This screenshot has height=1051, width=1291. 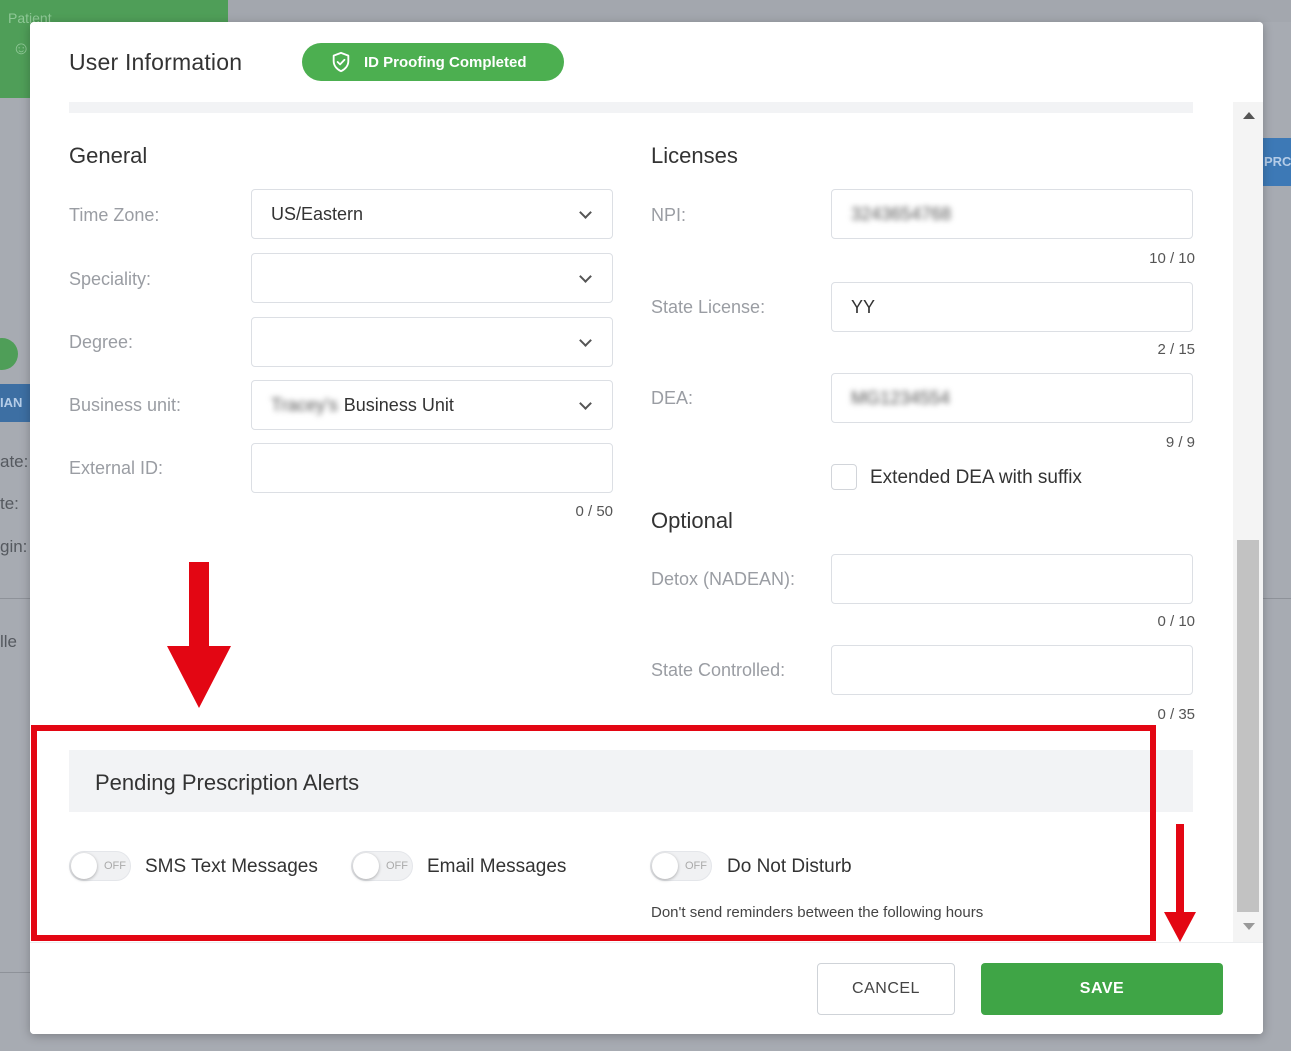 What do you see at coordinates (723, 579) in the screenshot?
I see `detox-label: Detox (NADEAN):` at bounding box center [723, 579].